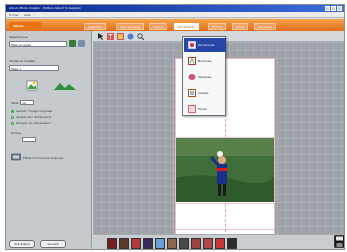 The width and height of the screenshot is (347, 252). Describe the element at coordinates (95, 26) in the screenshot. I see `tab-assistant: Assistant` at that location.